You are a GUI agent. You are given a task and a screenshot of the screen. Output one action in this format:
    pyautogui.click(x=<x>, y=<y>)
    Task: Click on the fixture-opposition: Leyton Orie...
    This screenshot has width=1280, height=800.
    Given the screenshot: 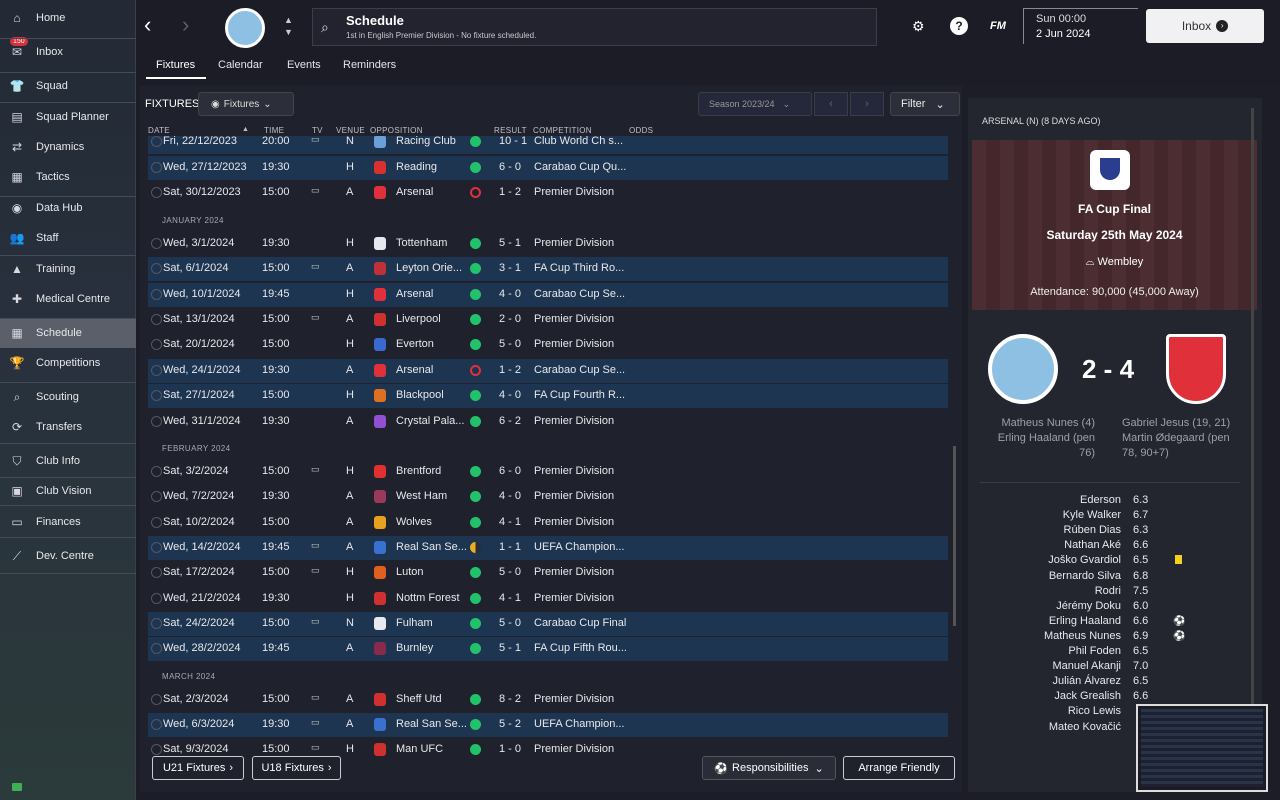 What is the action you would take?
    pyautogui.click(x=429, y=268)
    